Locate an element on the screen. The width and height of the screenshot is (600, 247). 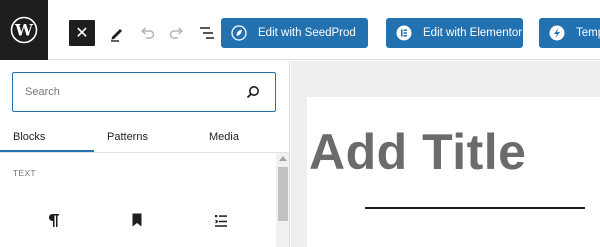
tab-patterns-label: Patterns is located at coordinates (127, 136).